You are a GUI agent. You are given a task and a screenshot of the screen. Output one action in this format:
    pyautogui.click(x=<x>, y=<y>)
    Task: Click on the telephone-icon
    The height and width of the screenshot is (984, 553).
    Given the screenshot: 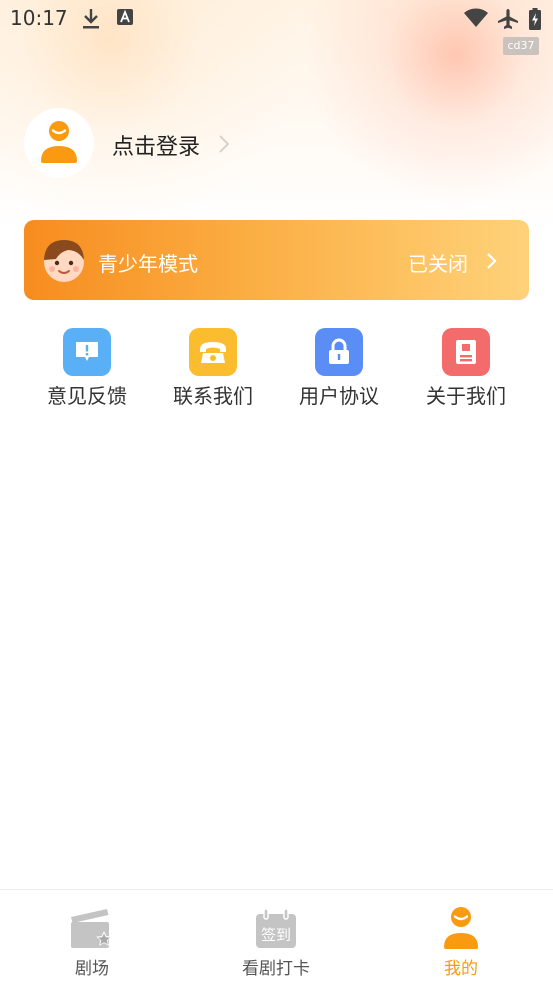 What is the action you would take?
    pyautogui.click(x=213, y=352)
    